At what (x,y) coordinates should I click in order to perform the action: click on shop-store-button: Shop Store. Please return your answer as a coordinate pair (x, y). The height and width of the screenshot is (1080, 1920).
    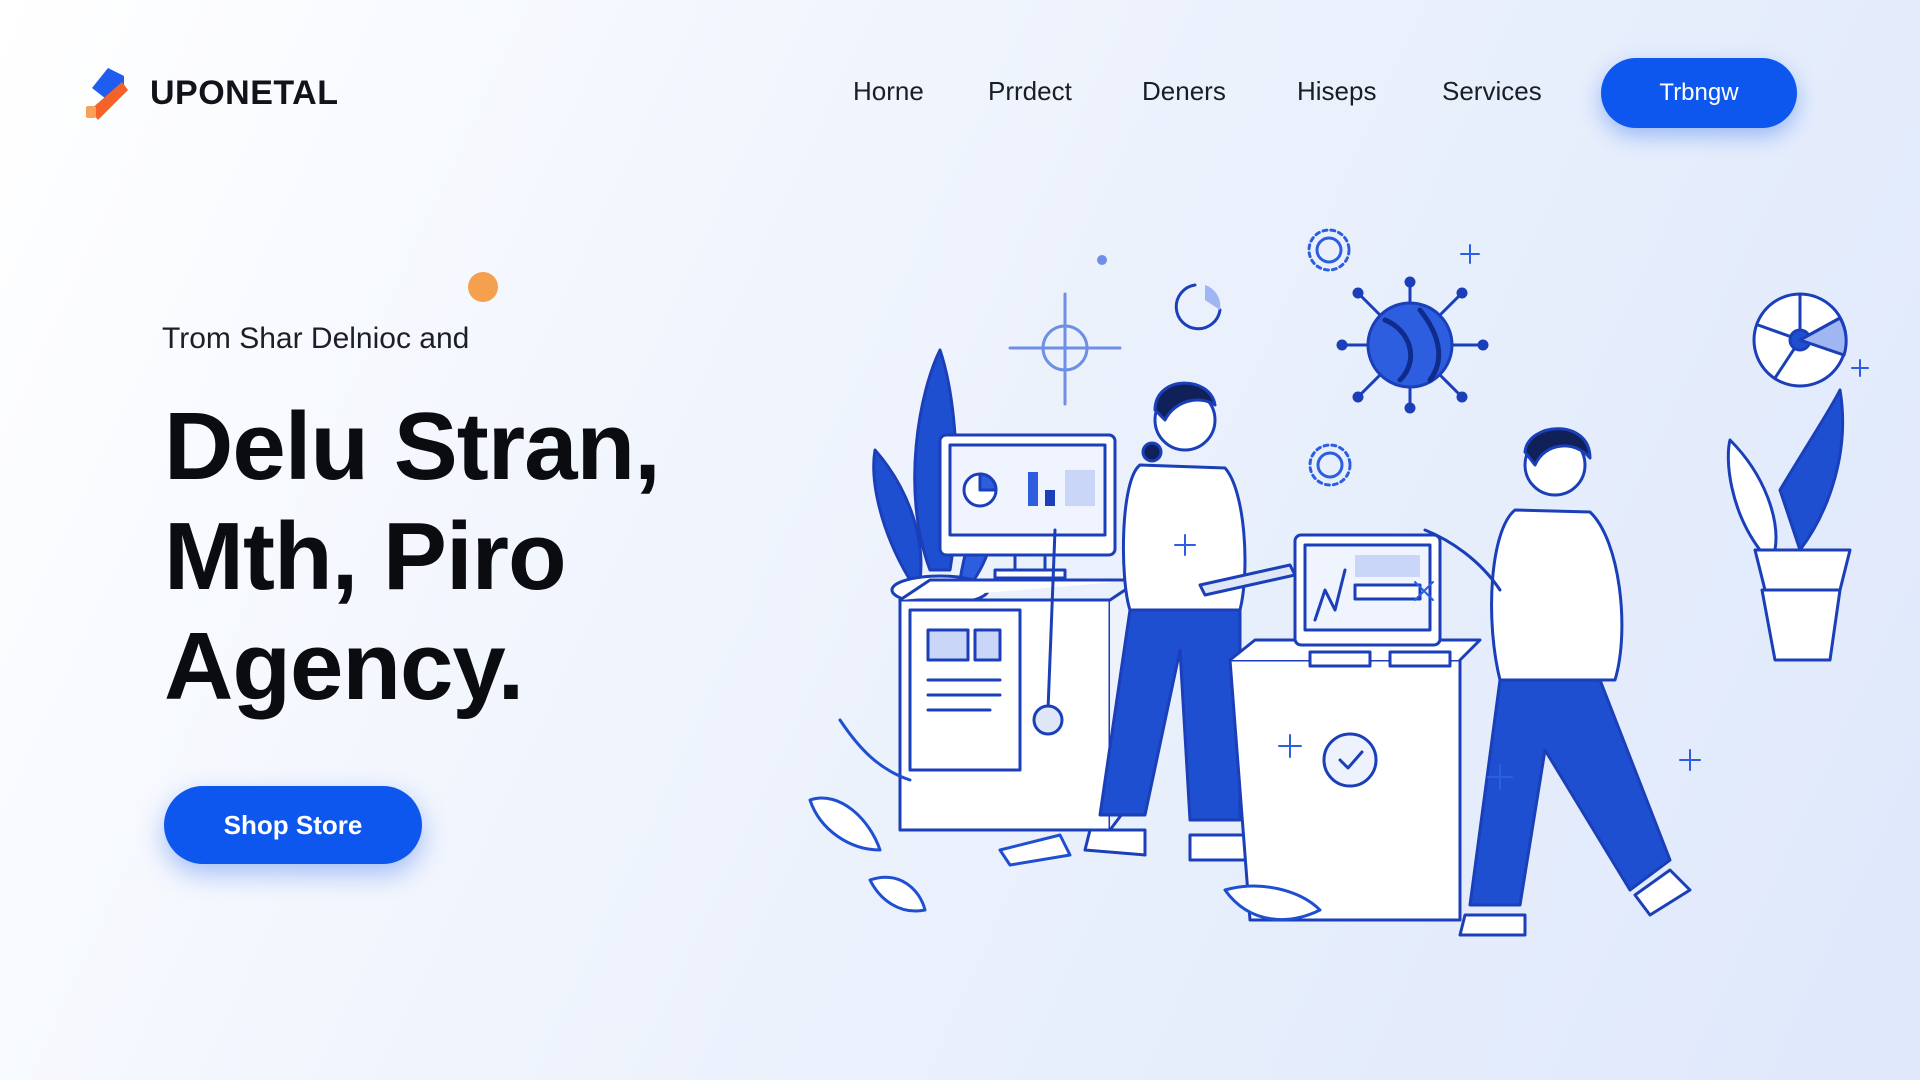
    Looking at the image, I should click on (293, 825).